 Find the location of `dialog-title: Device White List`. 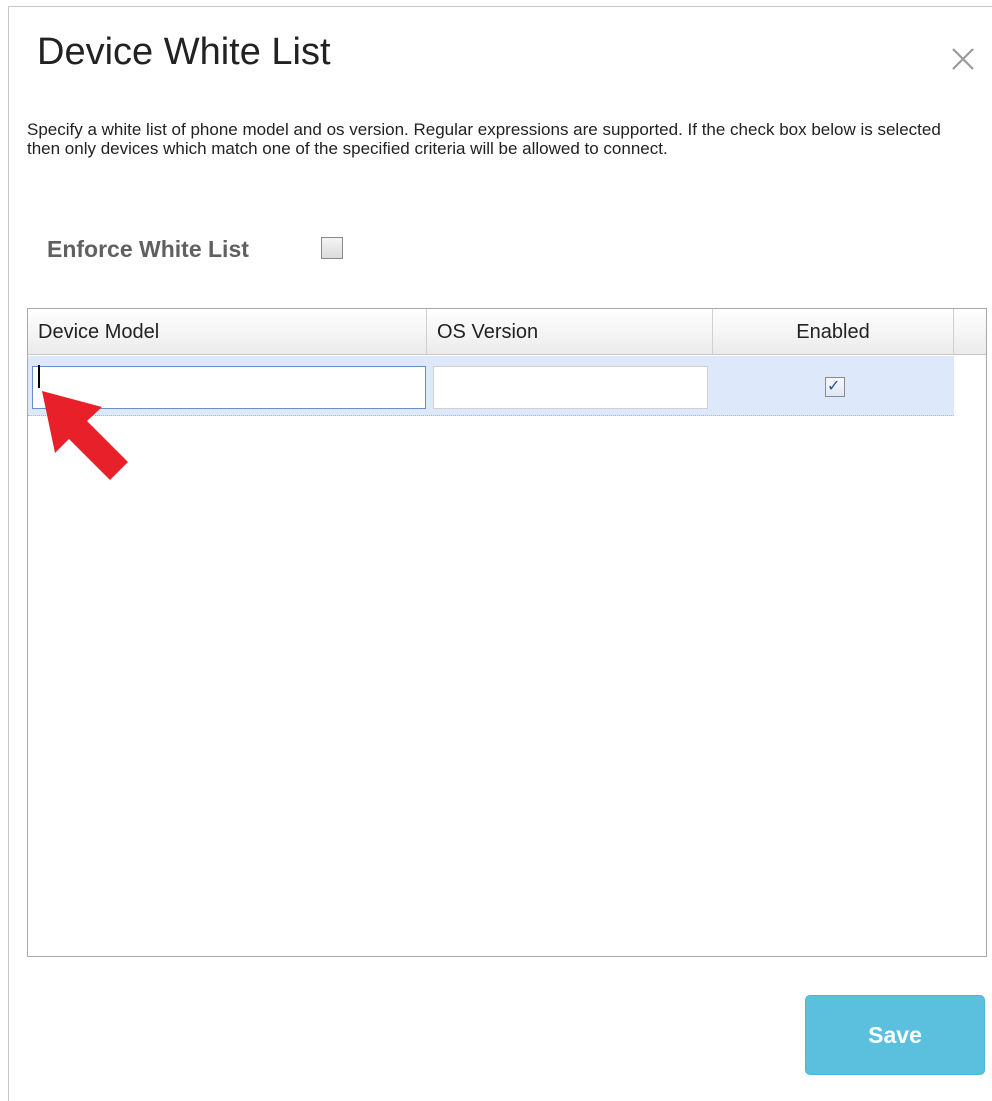

dialog-title: Device White List is located at coordinates (184, 52).